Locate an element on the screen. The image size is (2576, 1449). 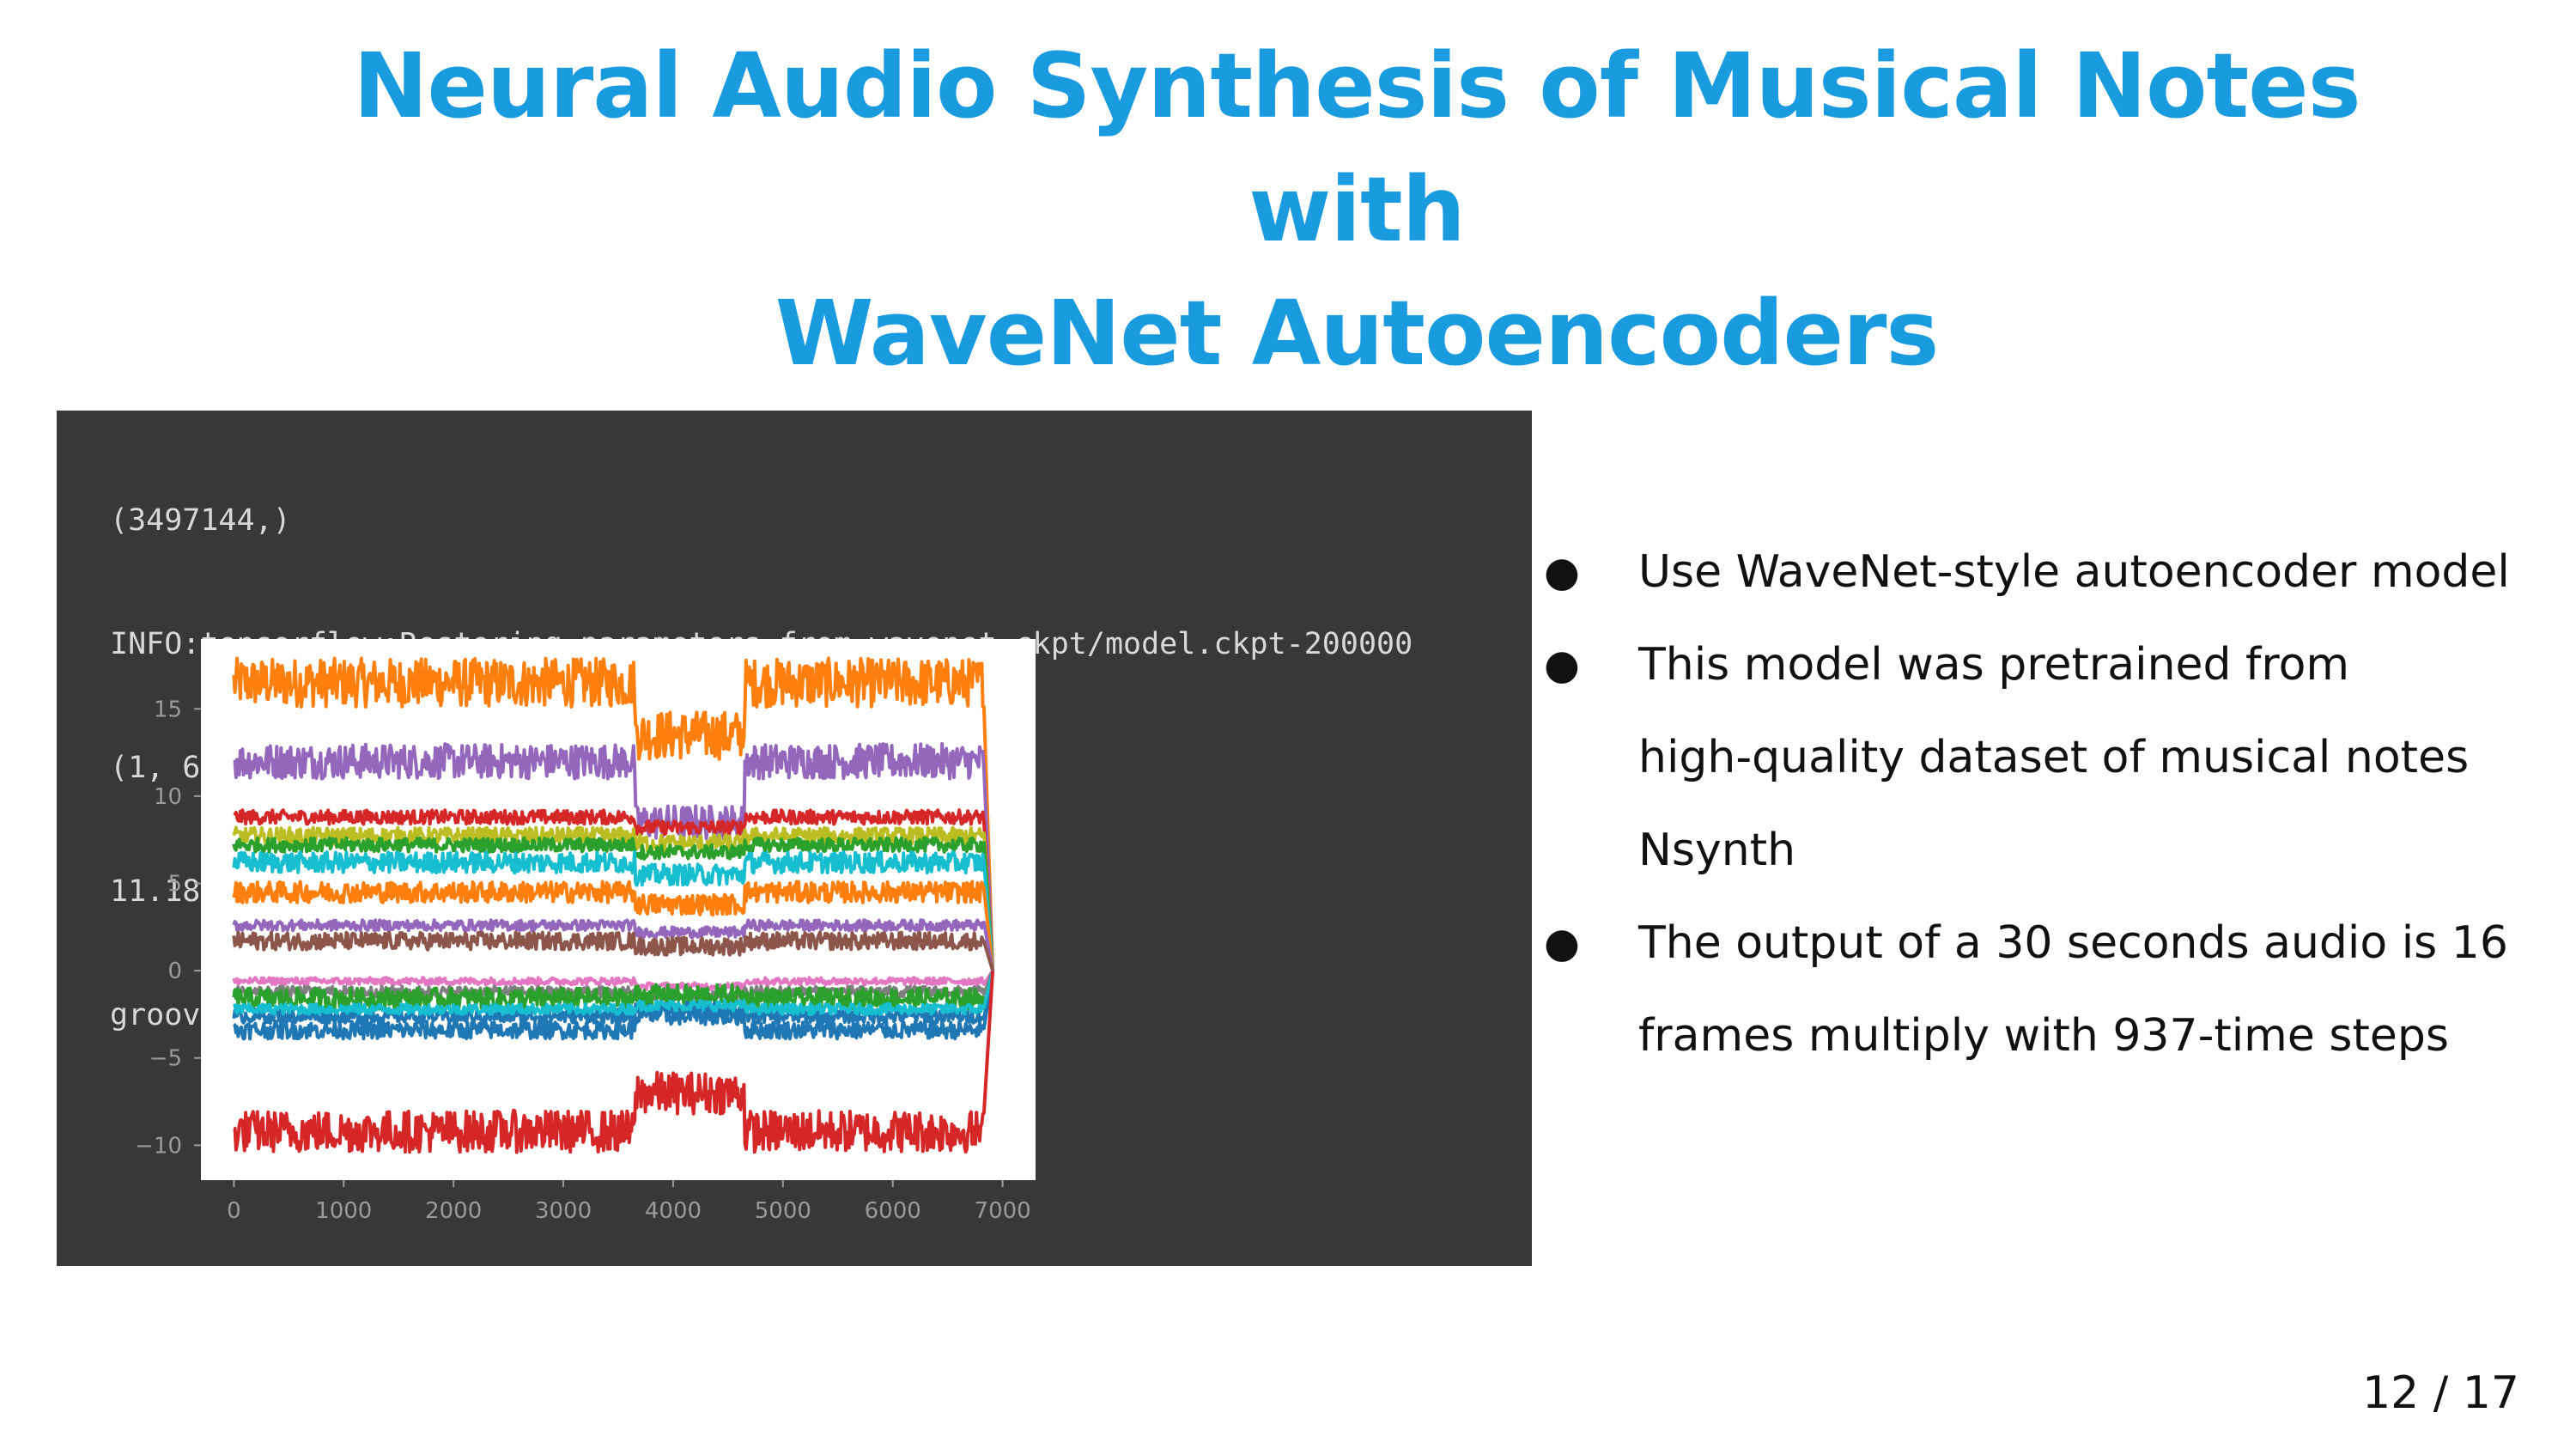
encoding-line-chart: 0 1000 2000 3000 4000 5000 6000 7000 15 10 5 0 −5 −10 is located at coordinates (585, 931).